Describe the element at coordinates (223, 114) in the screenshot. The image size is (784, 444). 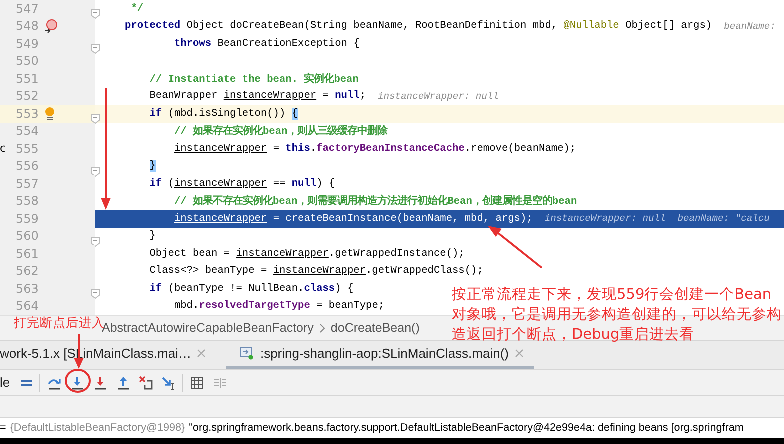
I see `code-text: if (mbd.isSingleton()) {` at that location.